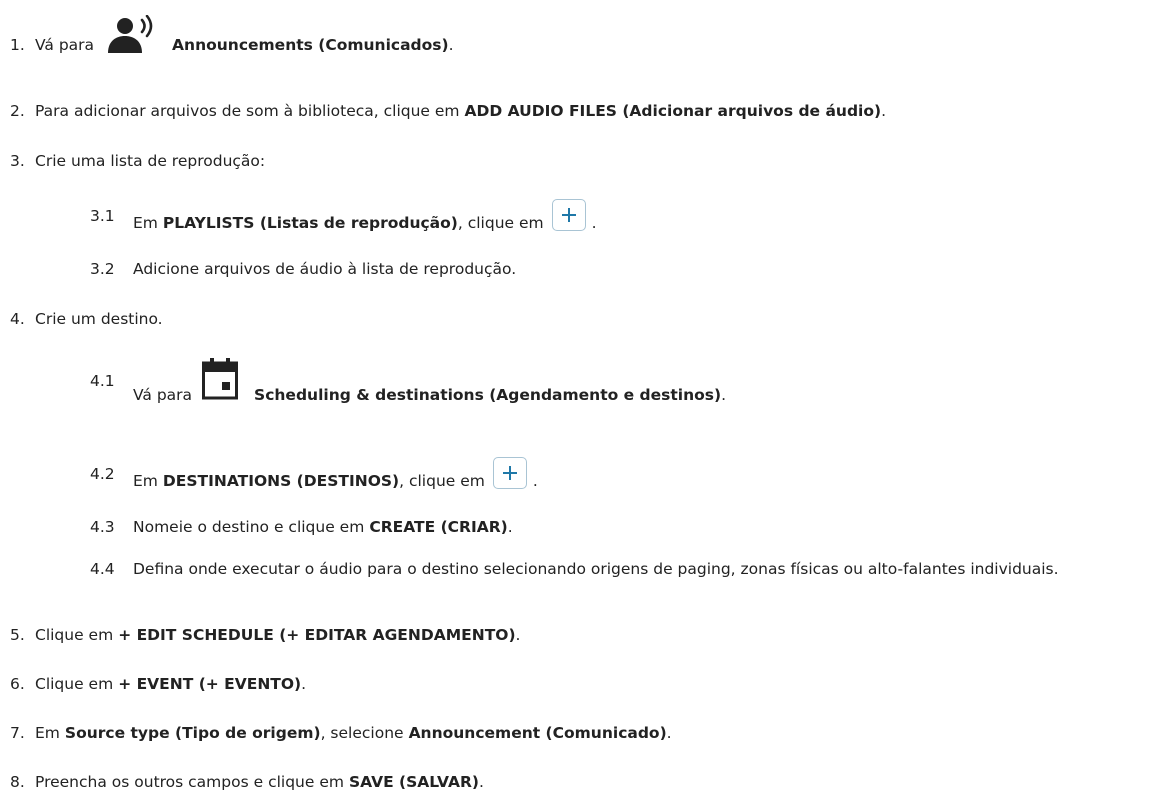 The height and width of the screenshot is (798, 1158). What do you see at coordinates (102, 527) in the screenshot?
I see `step-number: 4.3` at bounding box center [102, 527].